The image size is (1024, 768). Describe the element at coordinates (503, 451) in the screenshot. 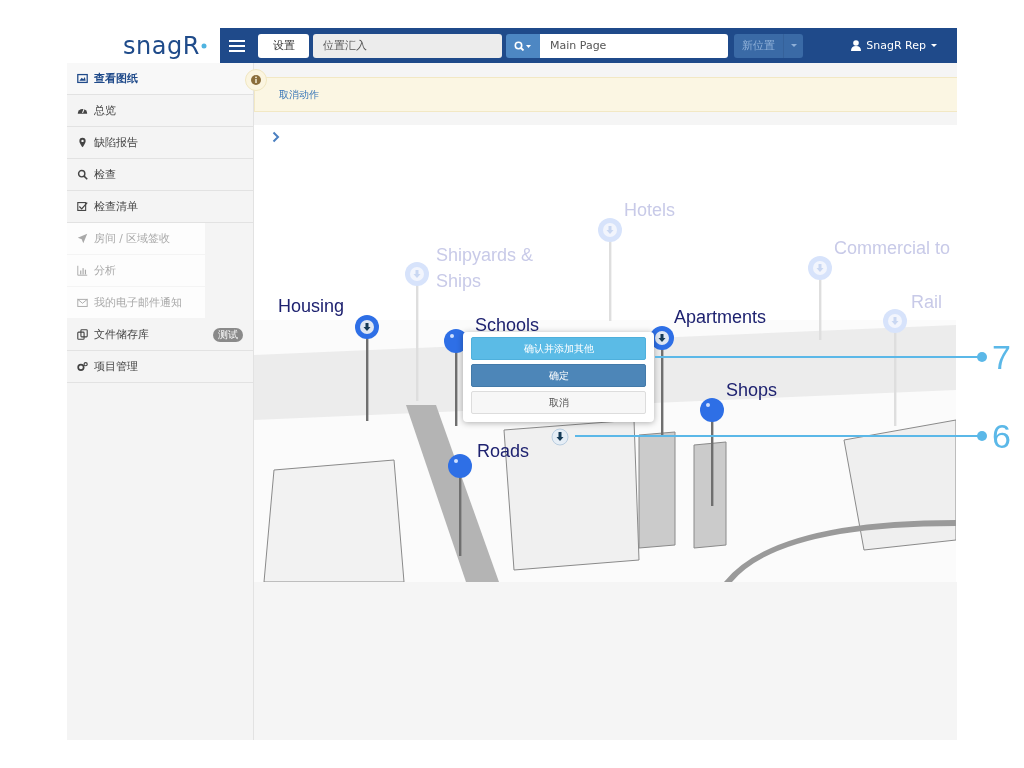

I see `pin-label: Roads` at that location.